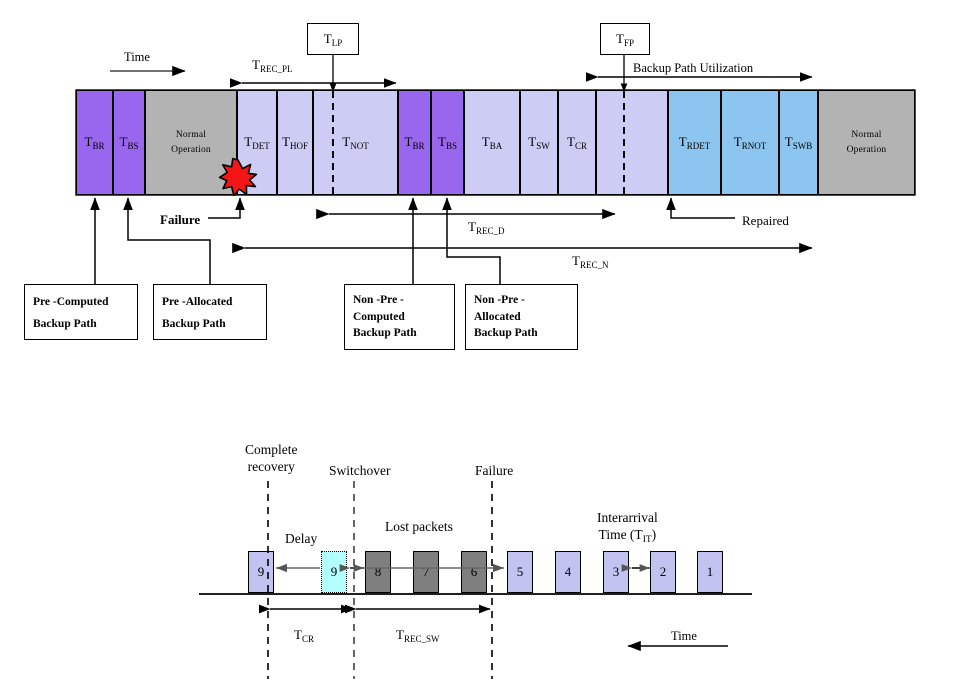 The width and height of the screenshot is (976, 699). I want to click on packet-number: 6, so click(474, 571).